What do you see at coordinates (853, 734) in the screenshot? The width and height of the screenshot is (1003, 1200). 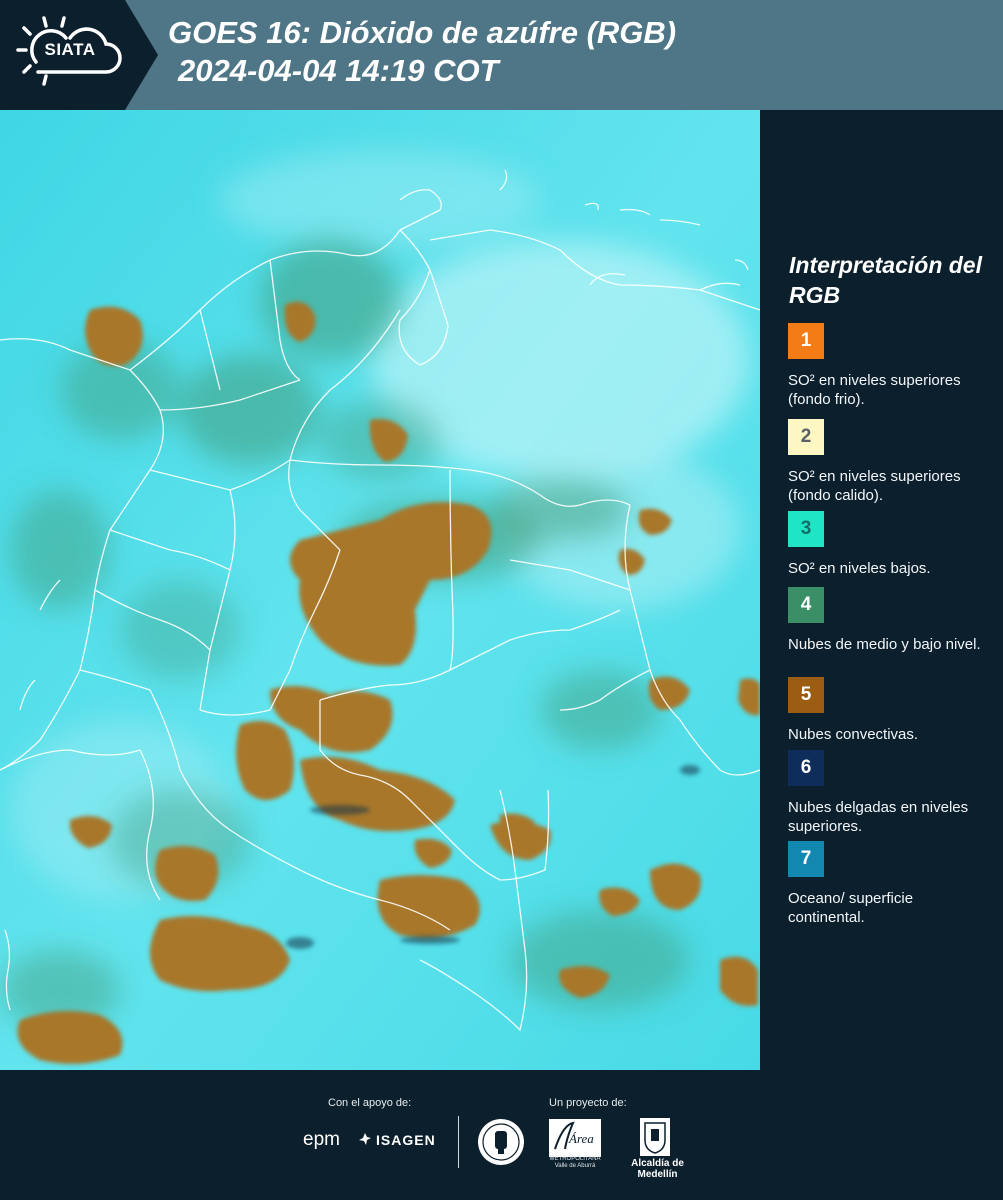 I see `legend-text-5: Nubes convectivas.` at bounding box center [853, 734].